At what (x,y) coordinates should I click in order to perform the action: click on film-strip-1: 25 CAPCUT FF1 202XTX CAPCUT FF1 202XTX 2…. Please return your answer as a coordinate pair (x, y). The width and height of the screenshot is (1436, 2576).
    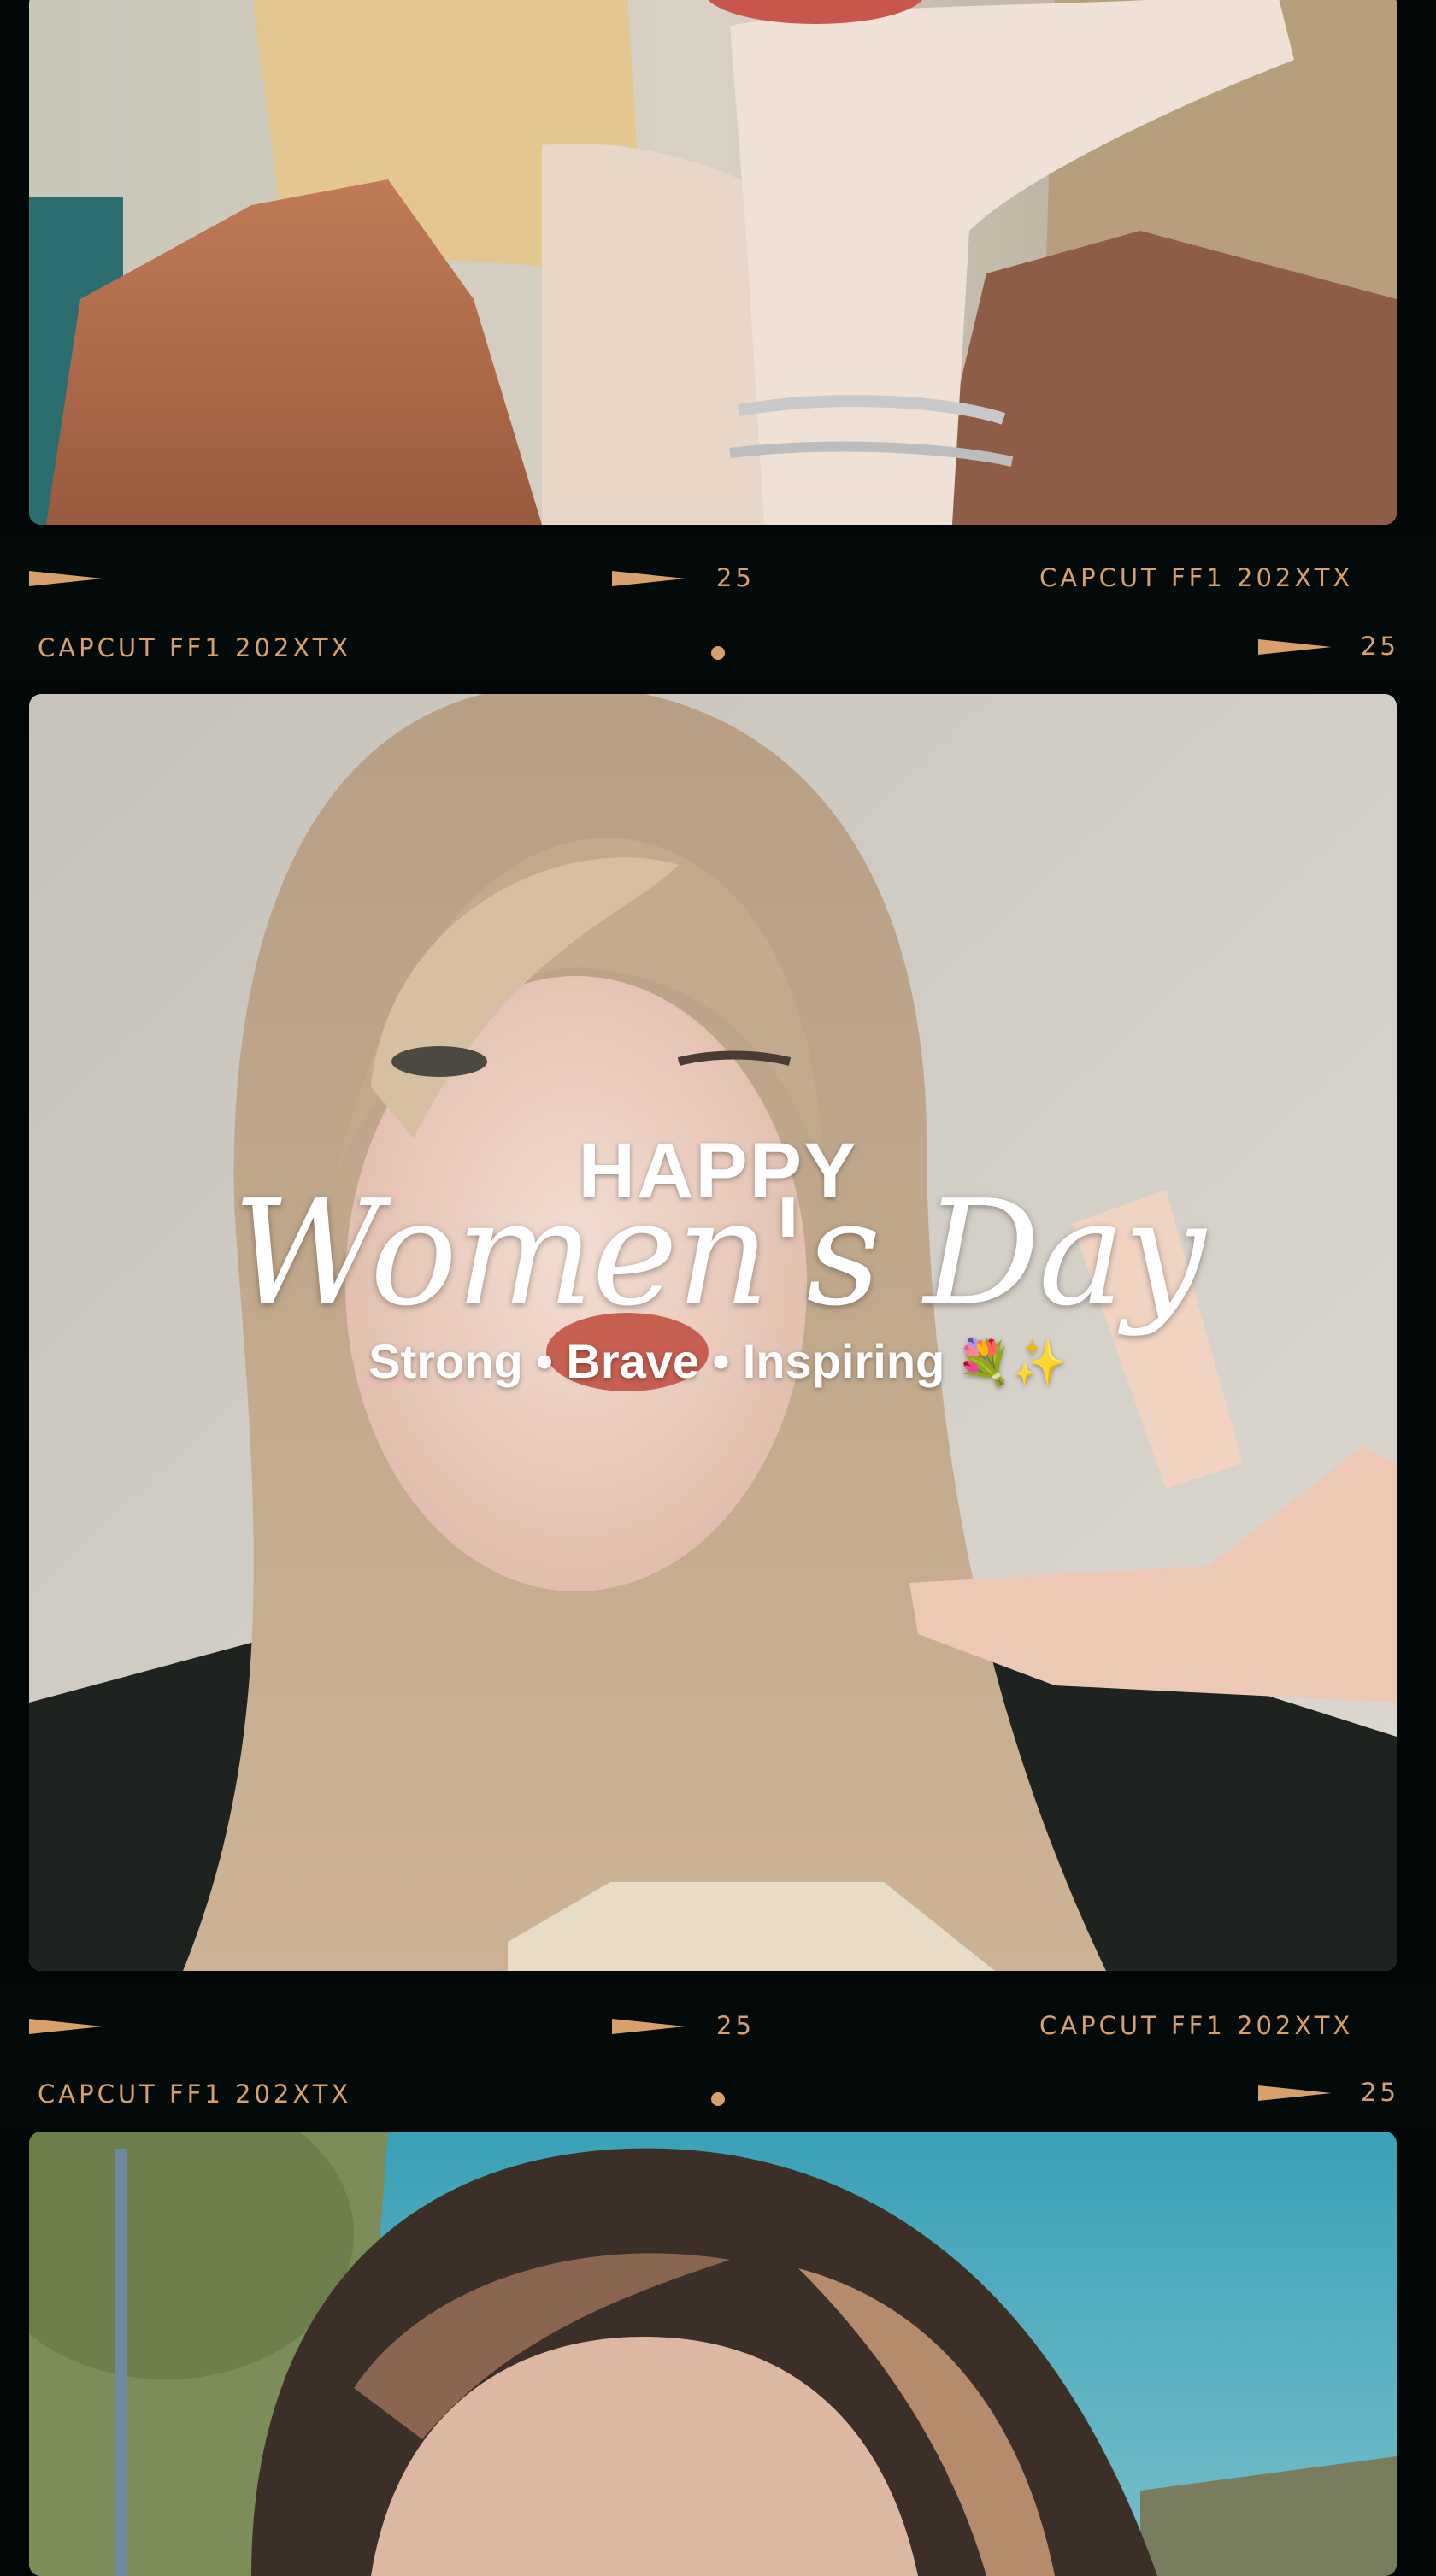
    Looking at the image, I should click on (718, 607).